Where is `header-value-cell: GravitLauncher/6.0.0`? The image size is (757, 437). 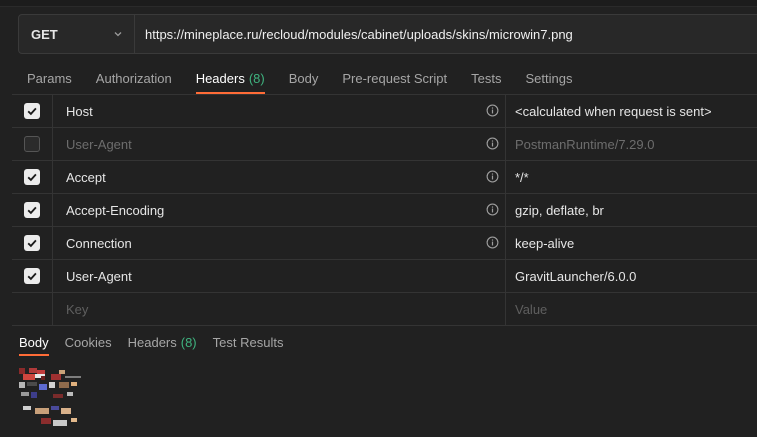 header-value-cell: GravitLauncher/6.0.0 is located at coordinates (631, 276).